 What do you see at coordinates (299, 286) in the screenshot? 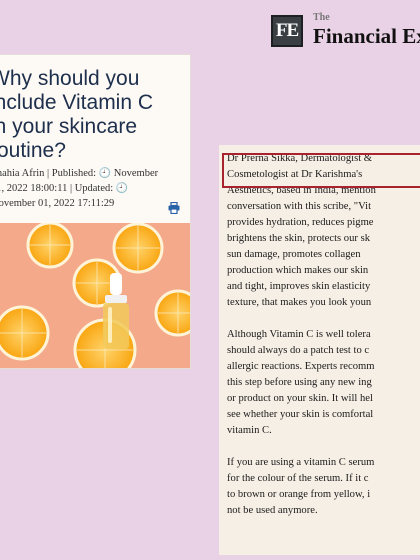
I see `article-line: and tight, improves skin elasticity` at bounding box center [299, 286].